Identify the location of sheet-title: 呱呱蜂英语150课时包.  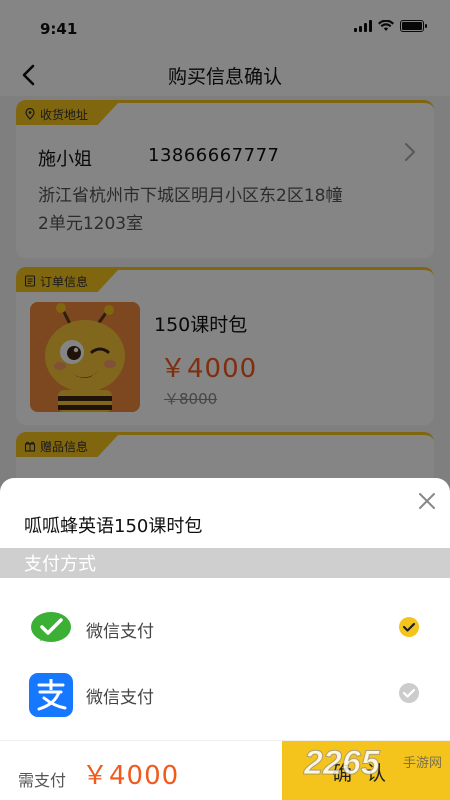
(113, 526).